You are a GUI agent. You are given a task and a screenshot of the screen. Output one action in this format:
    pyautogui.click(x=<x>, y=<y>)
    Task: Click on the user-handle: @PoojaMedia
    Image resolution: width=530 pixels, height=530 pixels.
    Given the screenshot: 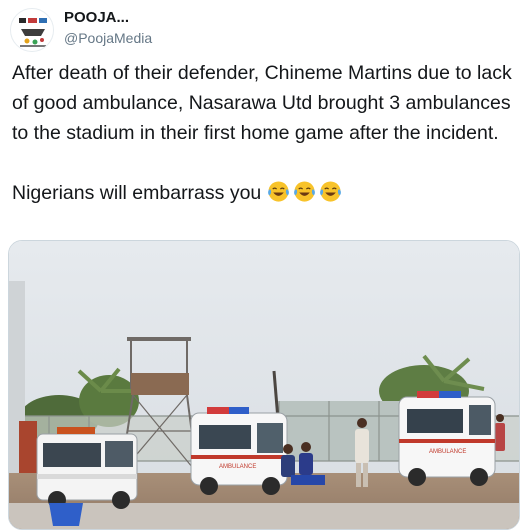 What is the action you would take?
    pyautogui.click(x=108, y=38)
    